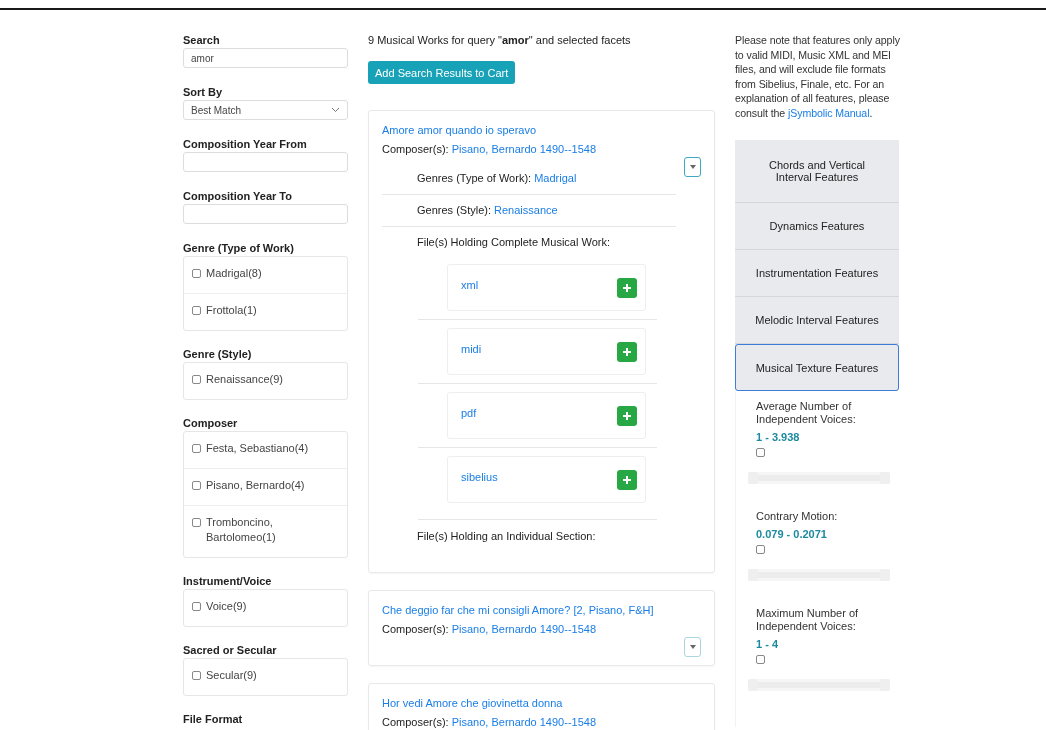 This screenshot has width=1046, height=730. Describe the element at coordinates (272, 530) in the screenshot. I see `facet-option: Tromboncino, Bartolomeo(1)` at that location.